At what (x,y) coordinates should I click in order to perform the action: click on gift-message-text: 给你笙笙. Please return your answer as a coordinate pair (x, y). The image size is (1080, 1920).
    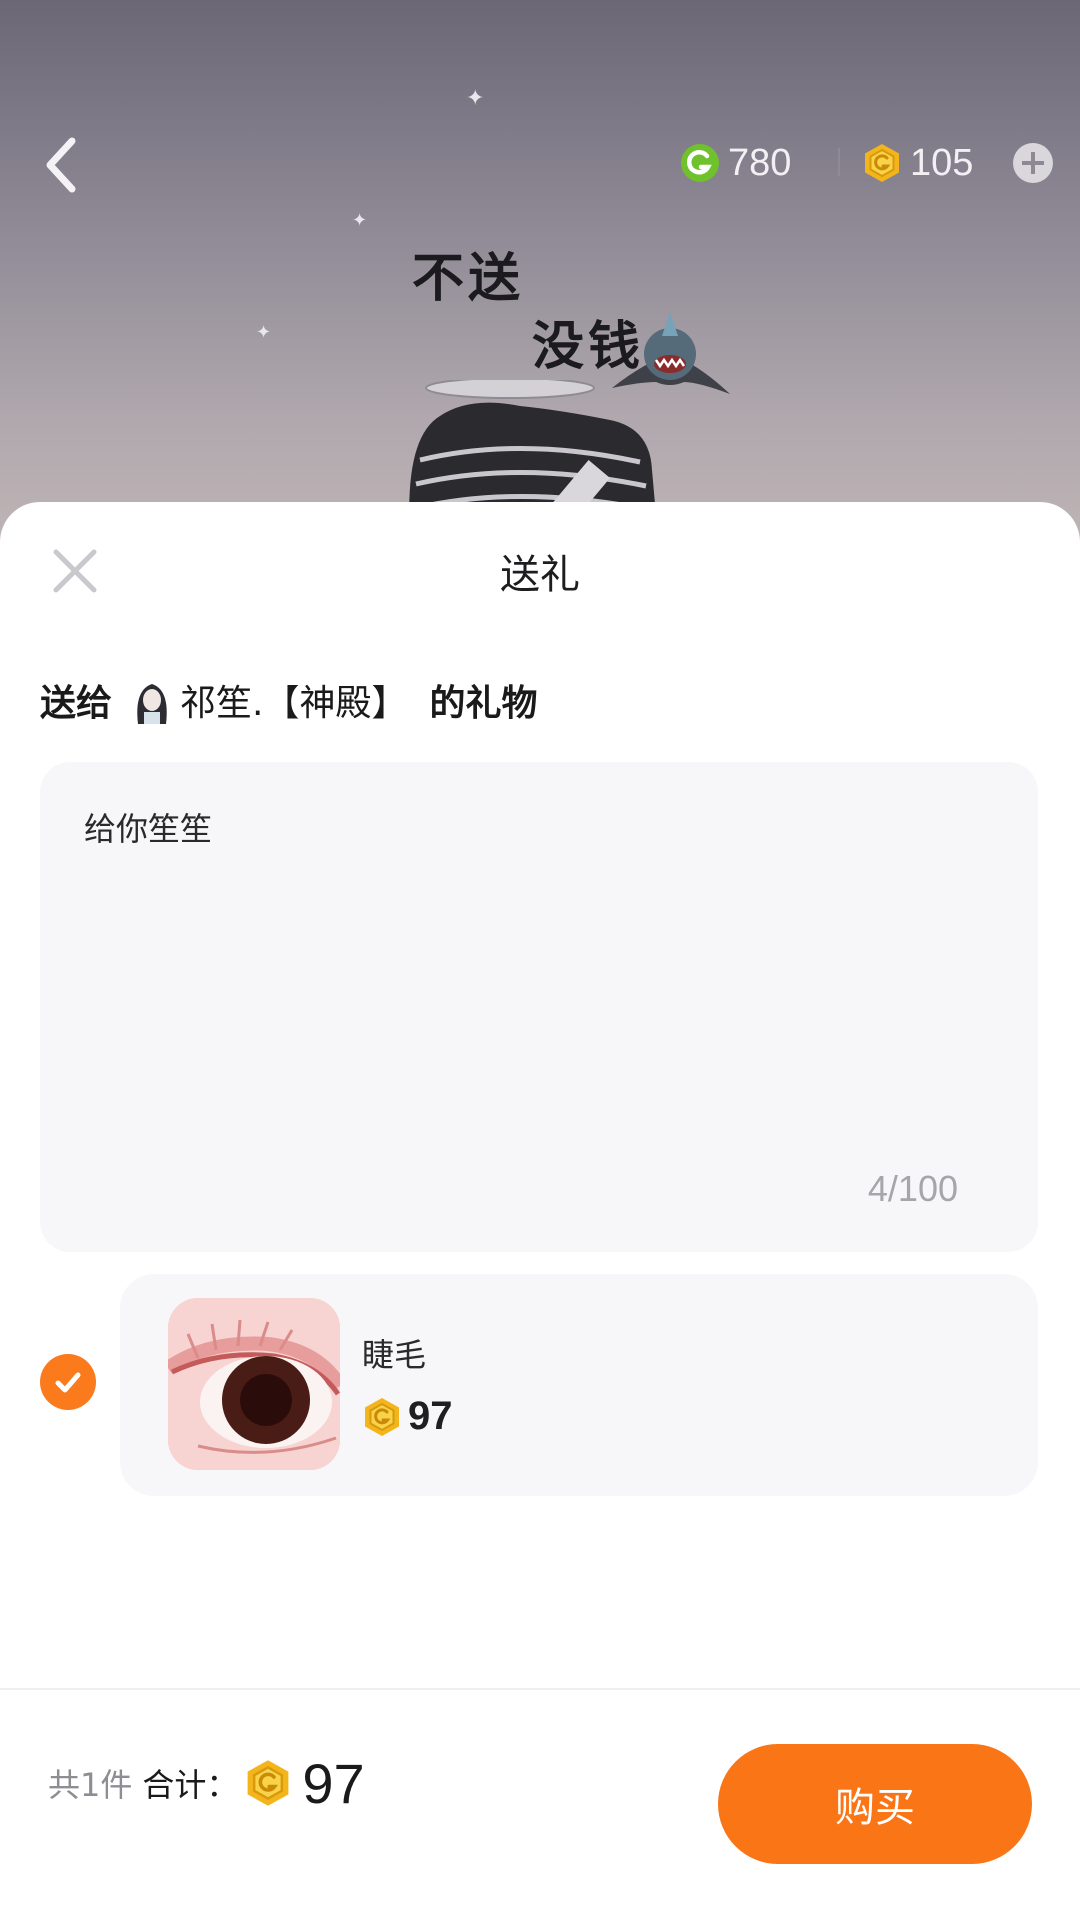
    Looking at the image, I should click on (148, 829).